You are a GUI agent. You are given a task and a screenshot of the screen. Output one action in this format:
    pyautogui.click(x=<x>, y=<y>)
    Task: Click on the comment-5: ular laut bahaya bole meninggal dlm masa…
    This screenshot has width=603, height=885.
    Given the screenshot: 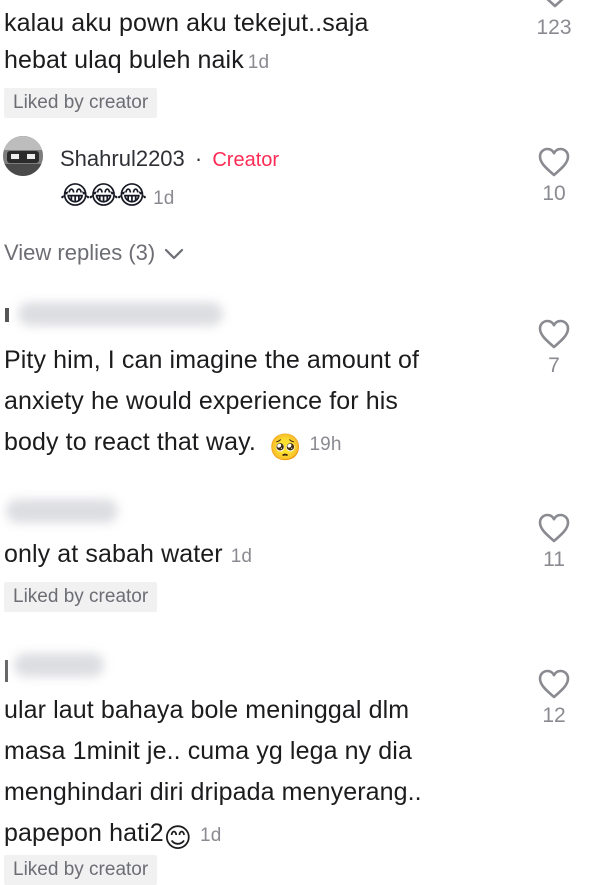 What is the action you would take?
    pyautogui.click(x=213, y=774)
    